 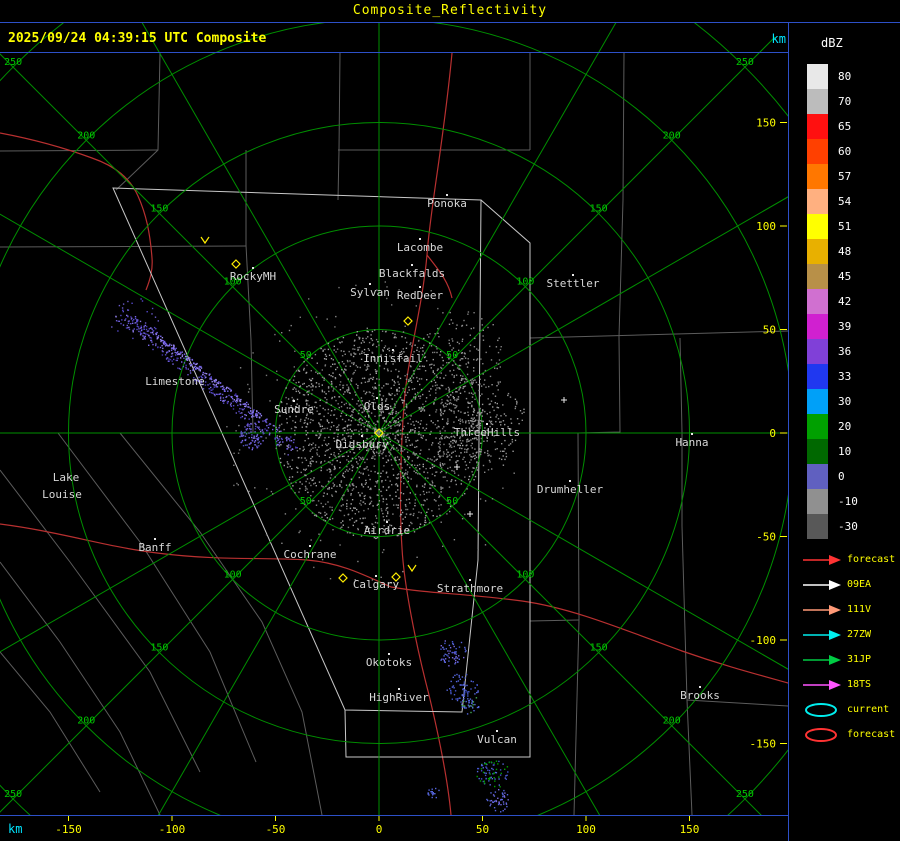 I want to click on dbz-scale-row-36: 36, so click(x=852, y=351).